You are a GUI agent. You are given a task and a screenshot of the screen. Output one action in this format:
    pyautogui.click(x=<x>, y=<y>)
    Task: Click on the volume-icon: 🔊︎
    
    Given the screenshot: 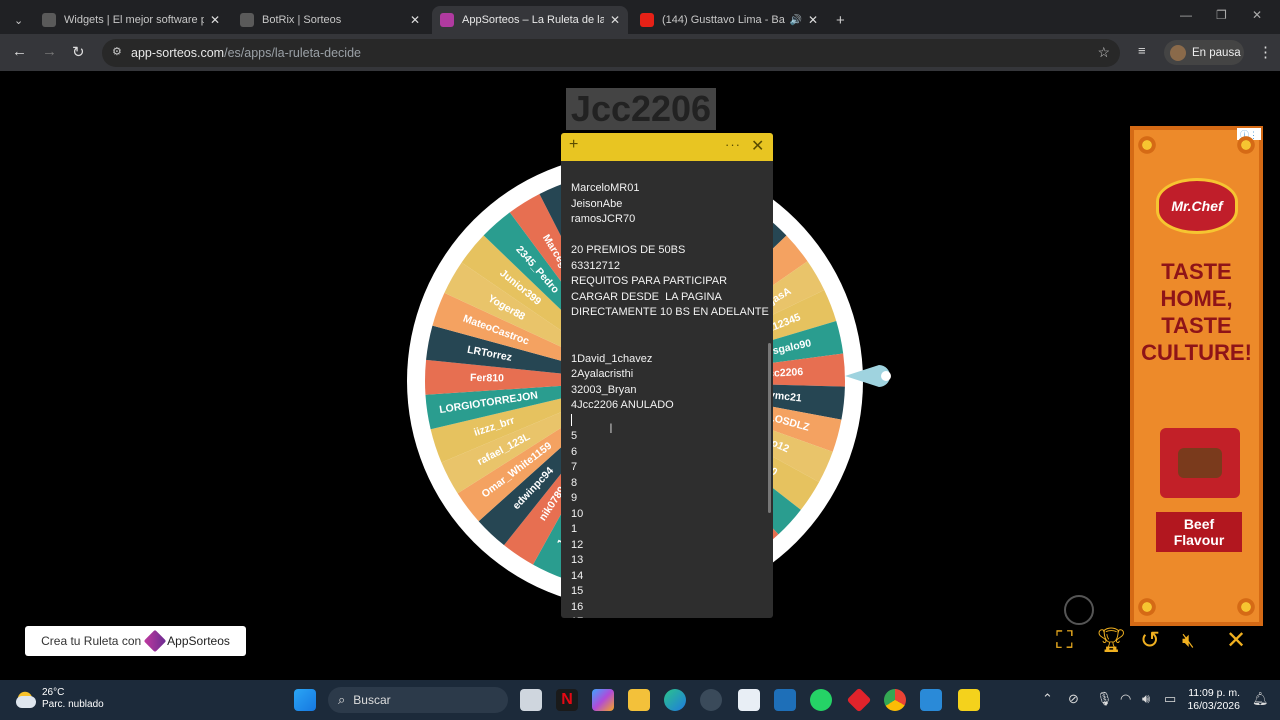 What is the action you would take?
    pyautogui.click(x=1146, y=699)
    